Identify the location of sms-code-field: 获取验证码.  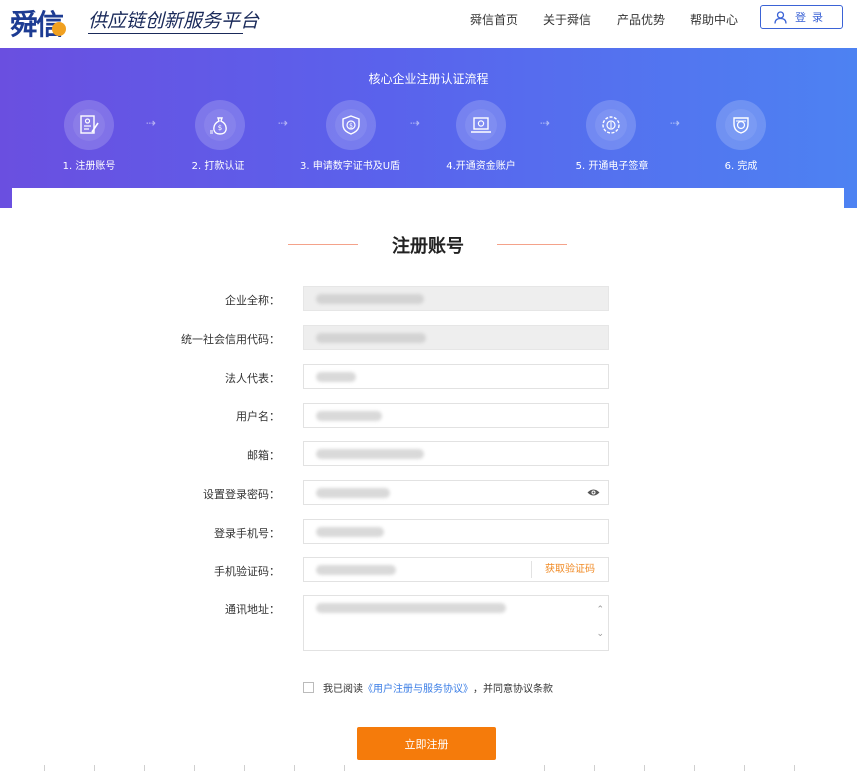
(456, 569).